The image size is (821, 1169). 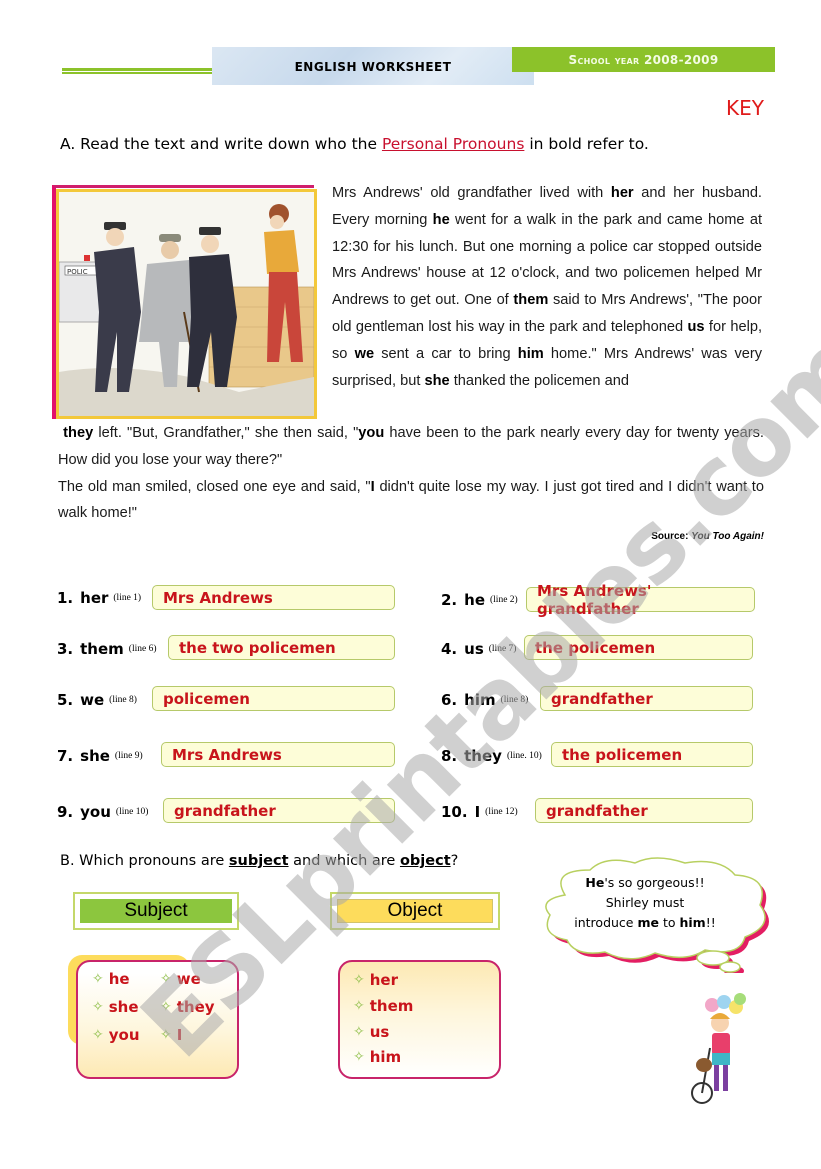 What do you see at coordinates (279, 810) in the screenshot?
I see `answer-field-9: grandfather` at bounding box center [279, 810].